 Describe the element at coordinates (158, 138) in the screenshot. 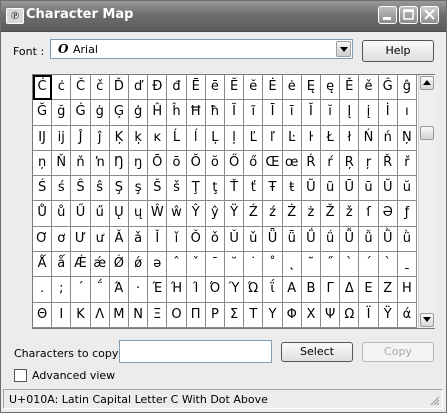

I see `character-cell: ĸ` at that location.